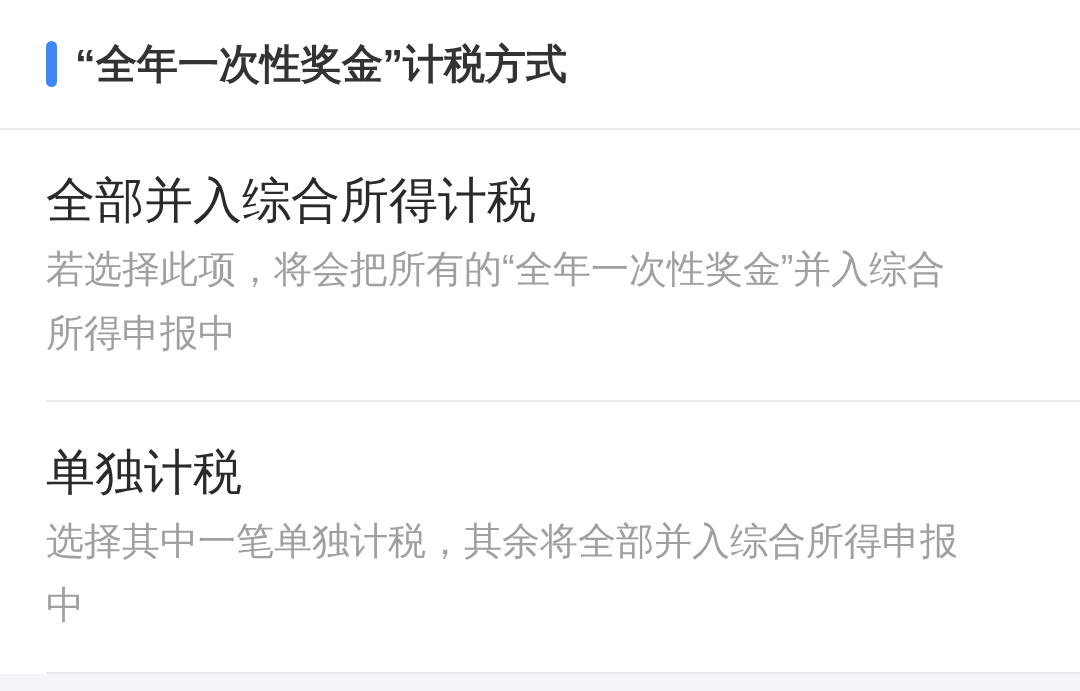  I want to click on section-title: “全年一次性奖金”计税方式, so click(321, 64).